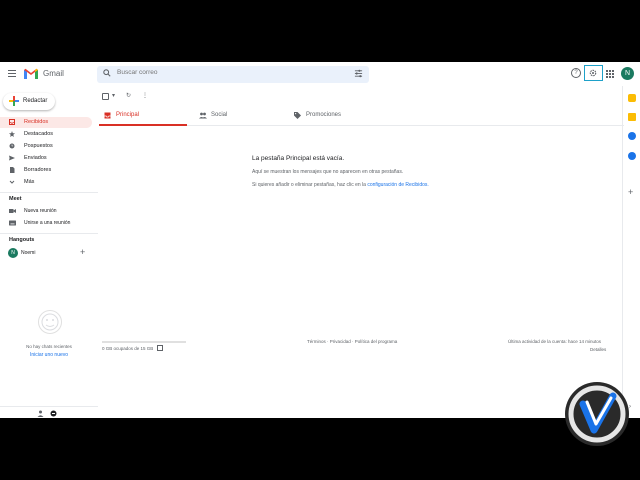 The height and width of the screenshot is (480, 640). I want to click on refresh-icon: ↻, so click(128, 95).